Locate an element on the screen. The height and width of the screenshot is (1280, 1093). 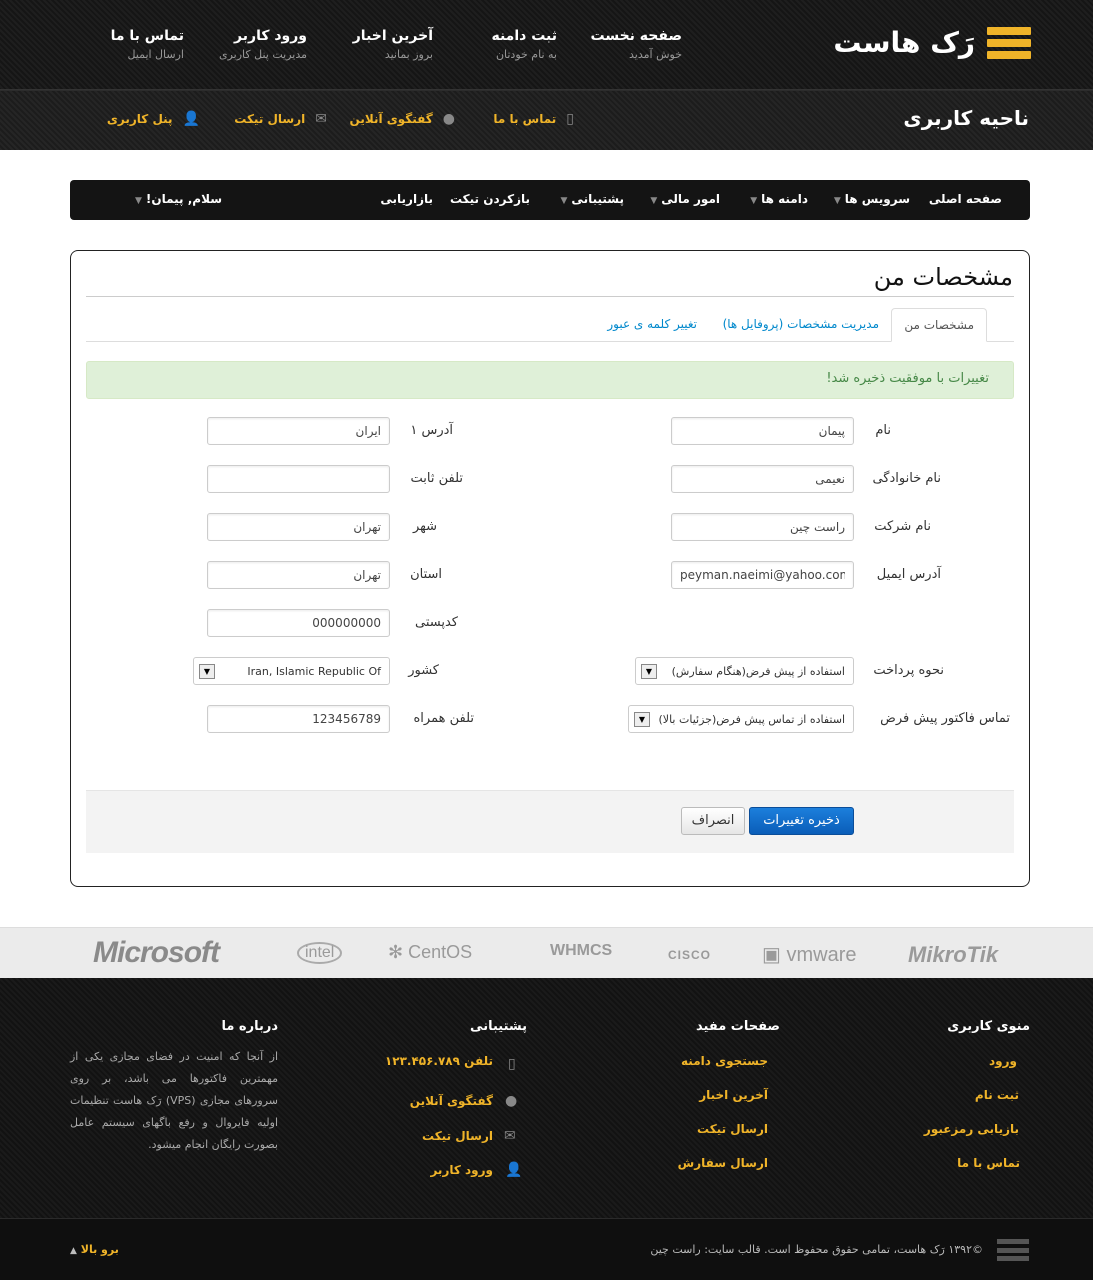
top-nav-contact-title: تماس با ما is located at coordinates (147, 36).